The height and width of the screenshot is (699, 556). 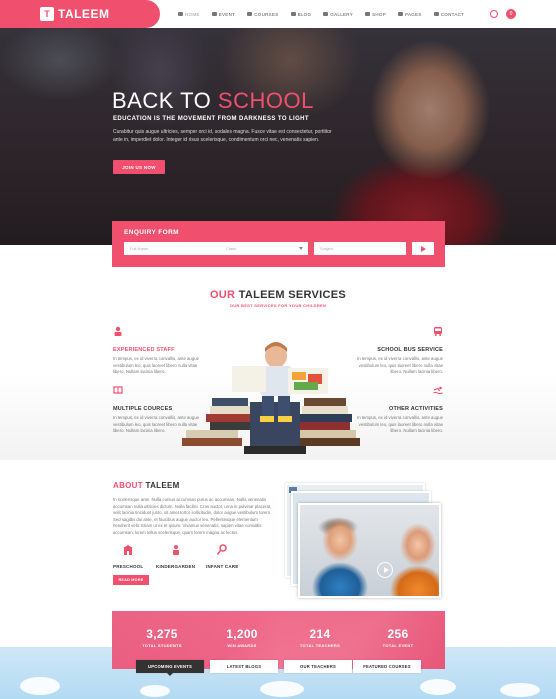 What do you see at coordinates (84, 14) in the screenshot?
I see `brand-name: TALEEM` at bounding box center [84, 14].